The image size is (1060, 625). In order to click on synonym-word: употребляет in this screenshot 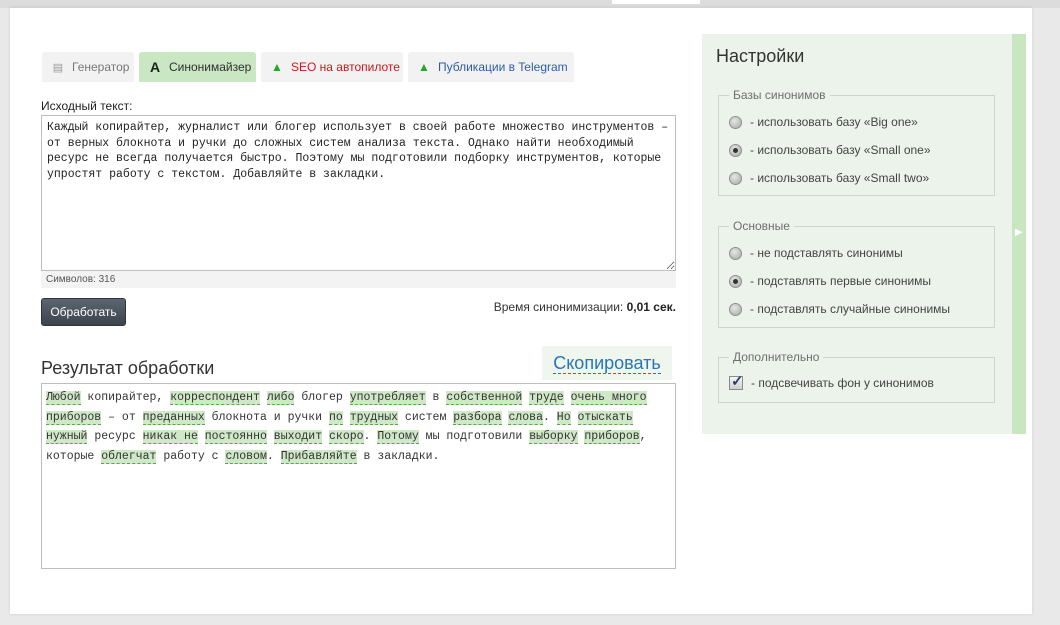, I will do `click(387, 398)`.